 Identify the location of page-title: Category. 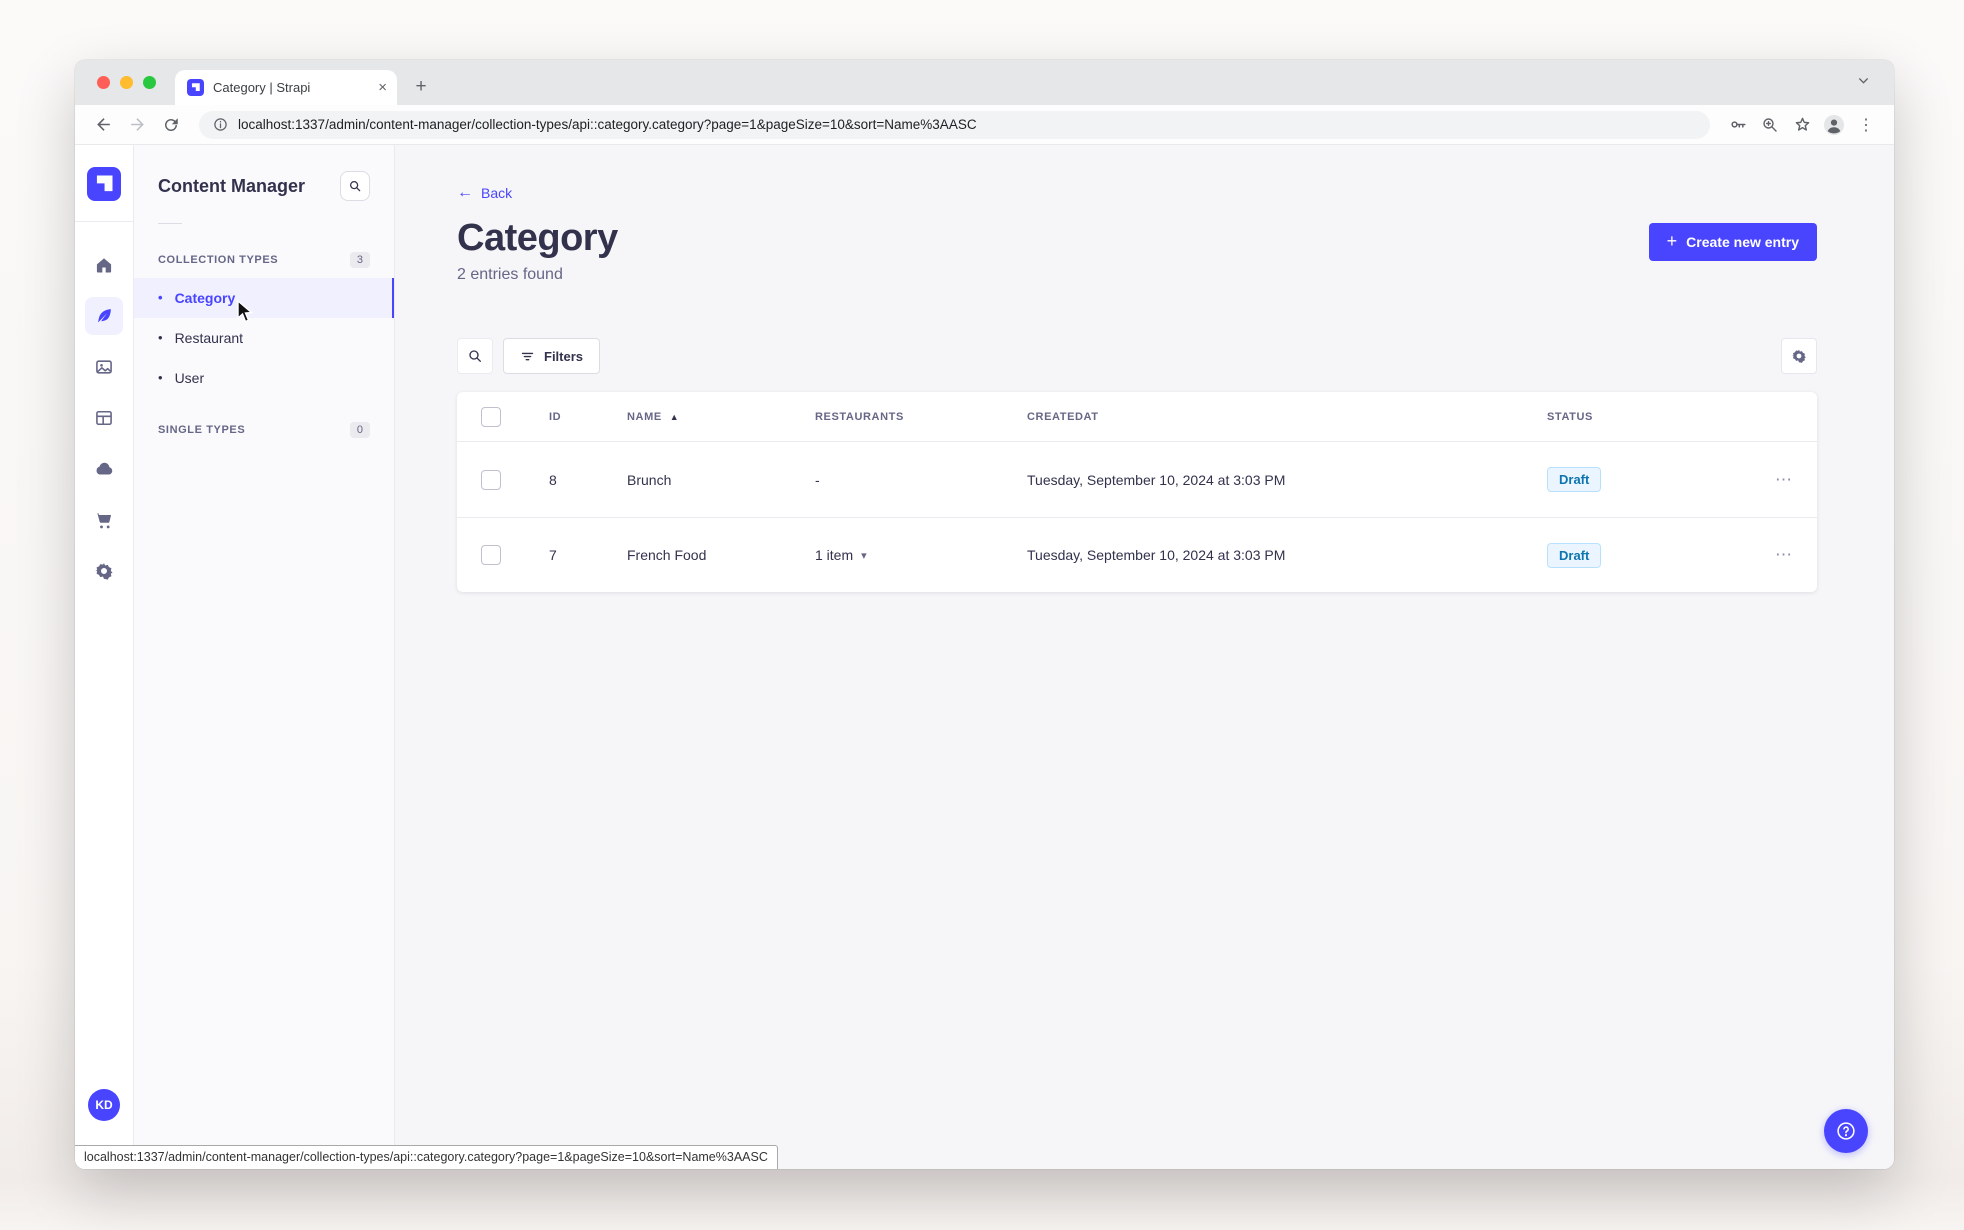
(537, 238).